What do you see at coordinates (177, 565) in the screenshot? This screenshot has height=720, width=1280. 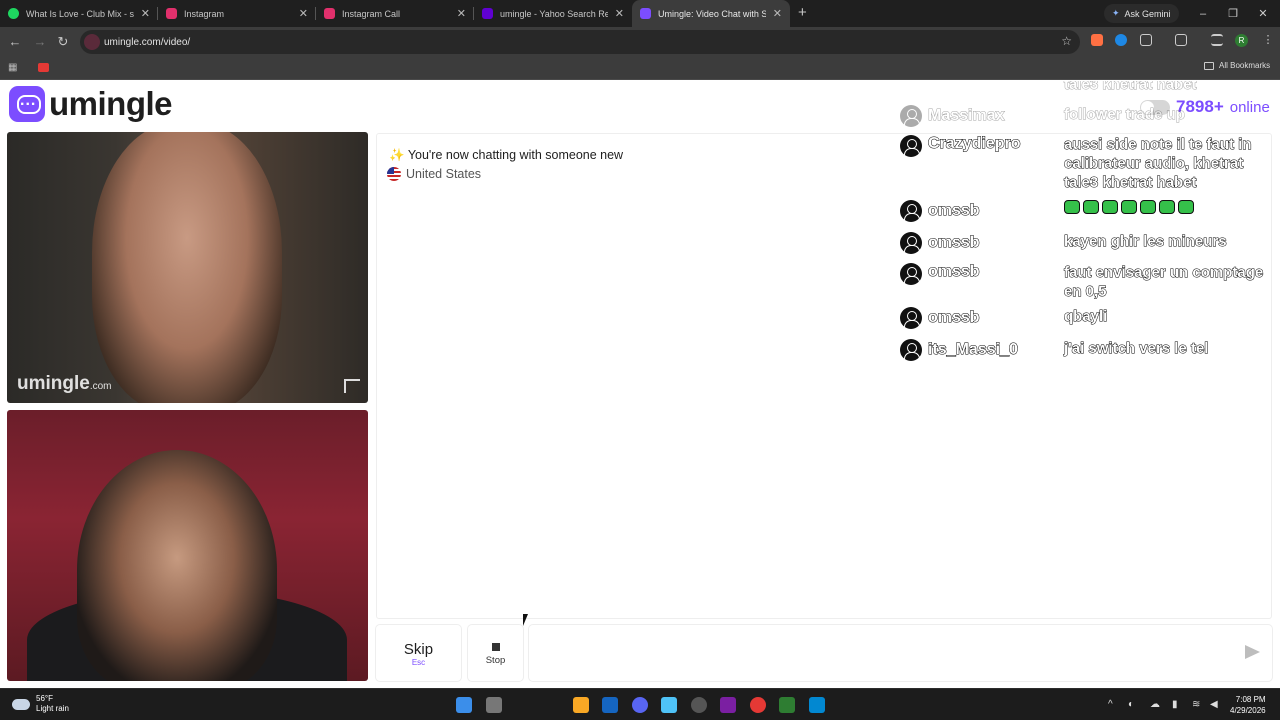 I see `self-face` at bounding box center [177, 565].